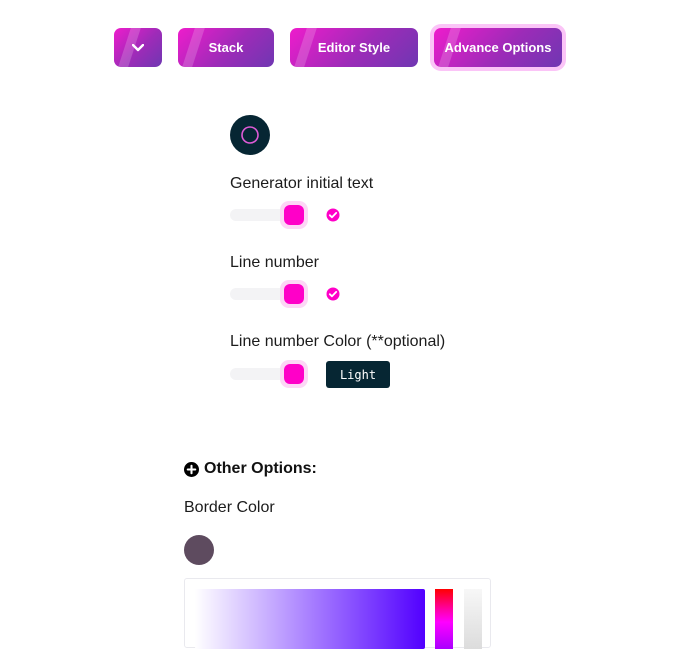  I want to click on color-saturation-area, so click(310, 619).